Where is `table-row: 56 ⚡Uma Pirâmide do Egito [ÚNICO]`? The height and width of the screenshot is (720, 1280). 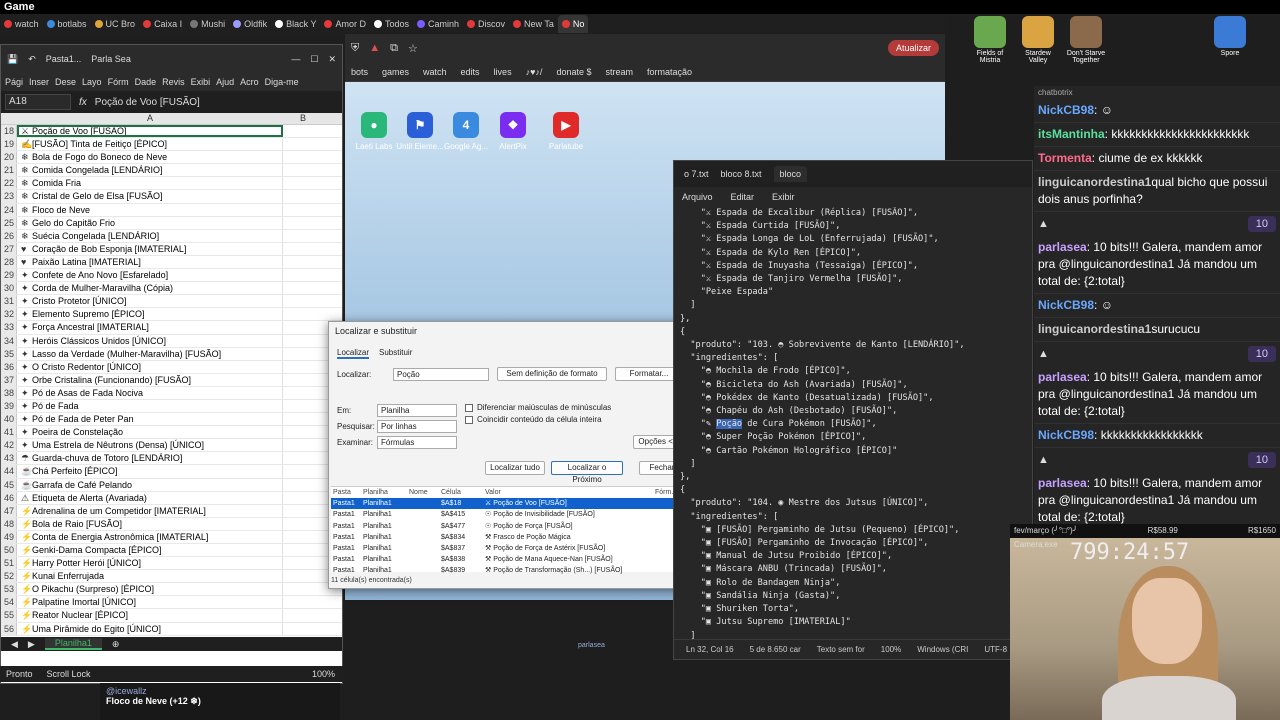 table-row: 56 ⚡Uma Pirâmide do Egito [ÚNICO] is located at coordinates (171, 629).